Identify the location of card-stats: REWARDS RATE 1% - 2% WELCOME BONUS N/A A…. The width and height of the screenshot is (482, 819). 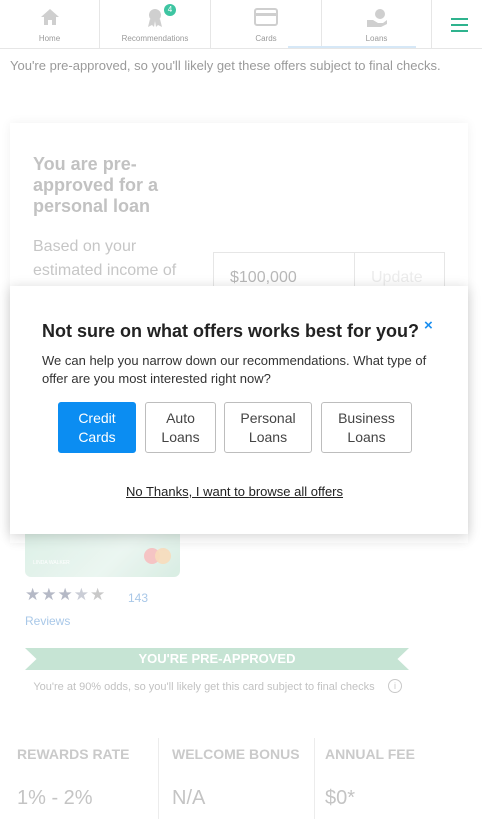
(241, 778).